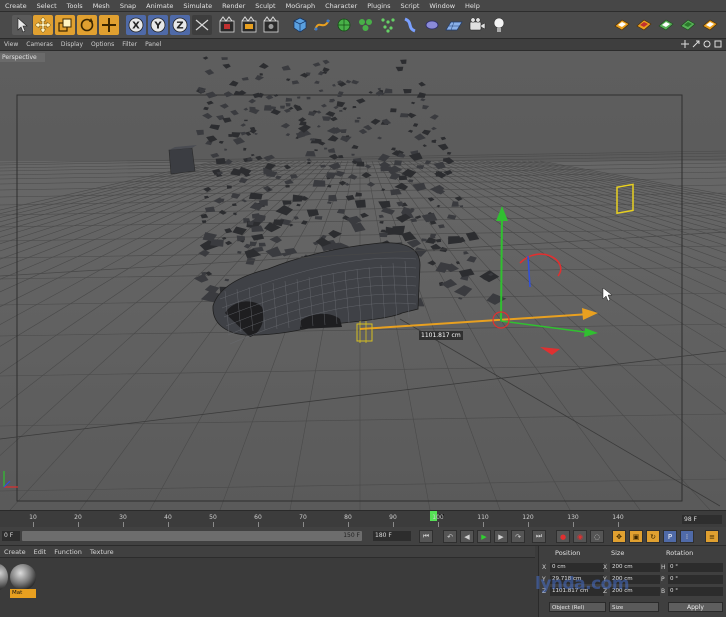  What do you see at coordinates (687, 536) in the screenshot?
I see `record-point-icon: ⁞` at bounding box center [687, 536].